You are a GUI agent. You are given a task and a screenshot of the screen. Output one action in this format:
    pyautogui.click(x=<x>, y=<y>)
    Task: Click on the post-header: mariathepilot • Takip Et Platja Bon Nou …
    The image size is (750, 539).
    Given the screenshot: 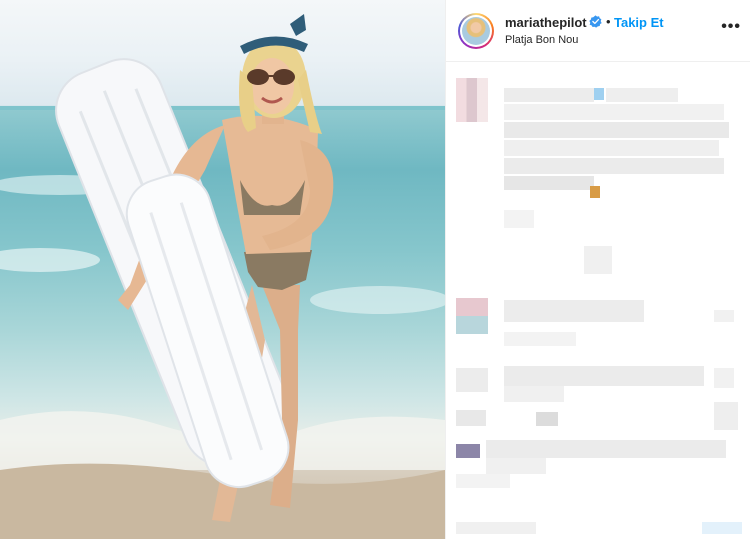 What is the action you would take?
    pyautogui.click(x=598, y=31)
    